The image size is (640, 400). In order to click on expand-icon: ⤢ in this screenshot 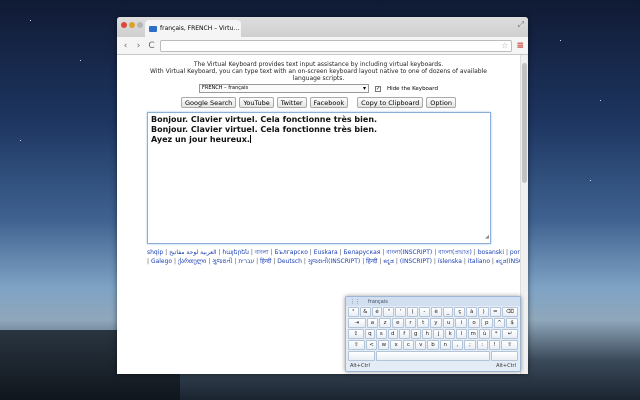, I will do `click(521, 25)`.